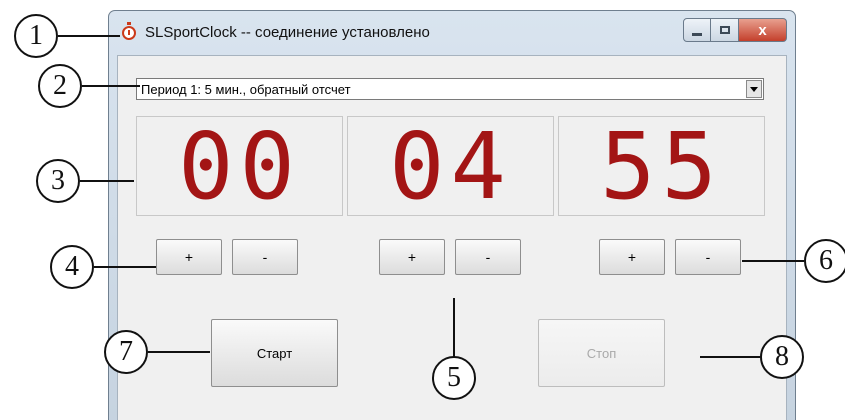  Describe the element at coordinates (488, 257) in the screenshot. I see `minutes-minus-button: -` at that location.